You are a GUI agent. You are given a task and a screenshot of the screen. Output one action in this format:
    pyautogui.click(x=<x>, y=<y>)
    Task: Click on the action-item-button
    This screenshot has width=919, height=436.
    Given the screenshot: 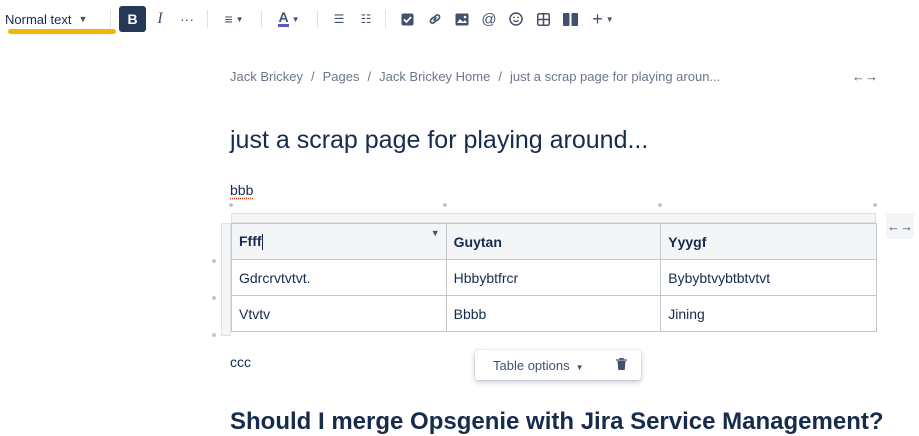 What is the action you would take?
    pyautogui.click(x=407, y=19)
    